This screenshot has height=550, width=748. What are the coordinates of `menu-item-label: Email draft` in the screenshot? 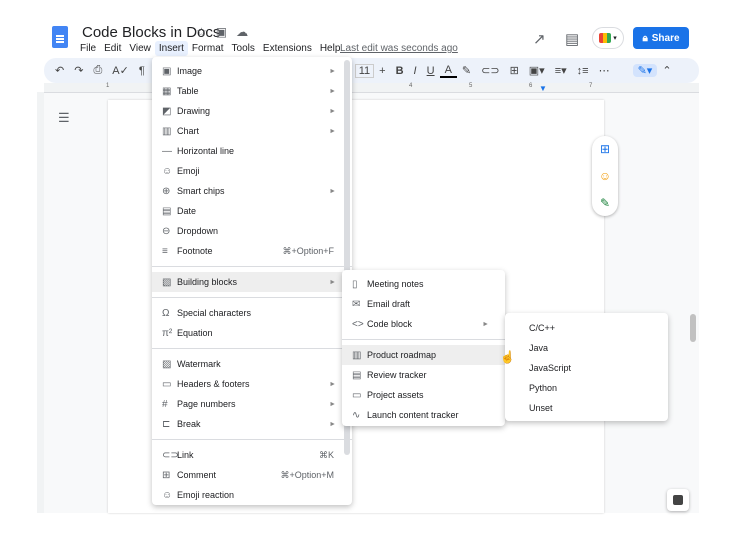 It's located at (389, 304).